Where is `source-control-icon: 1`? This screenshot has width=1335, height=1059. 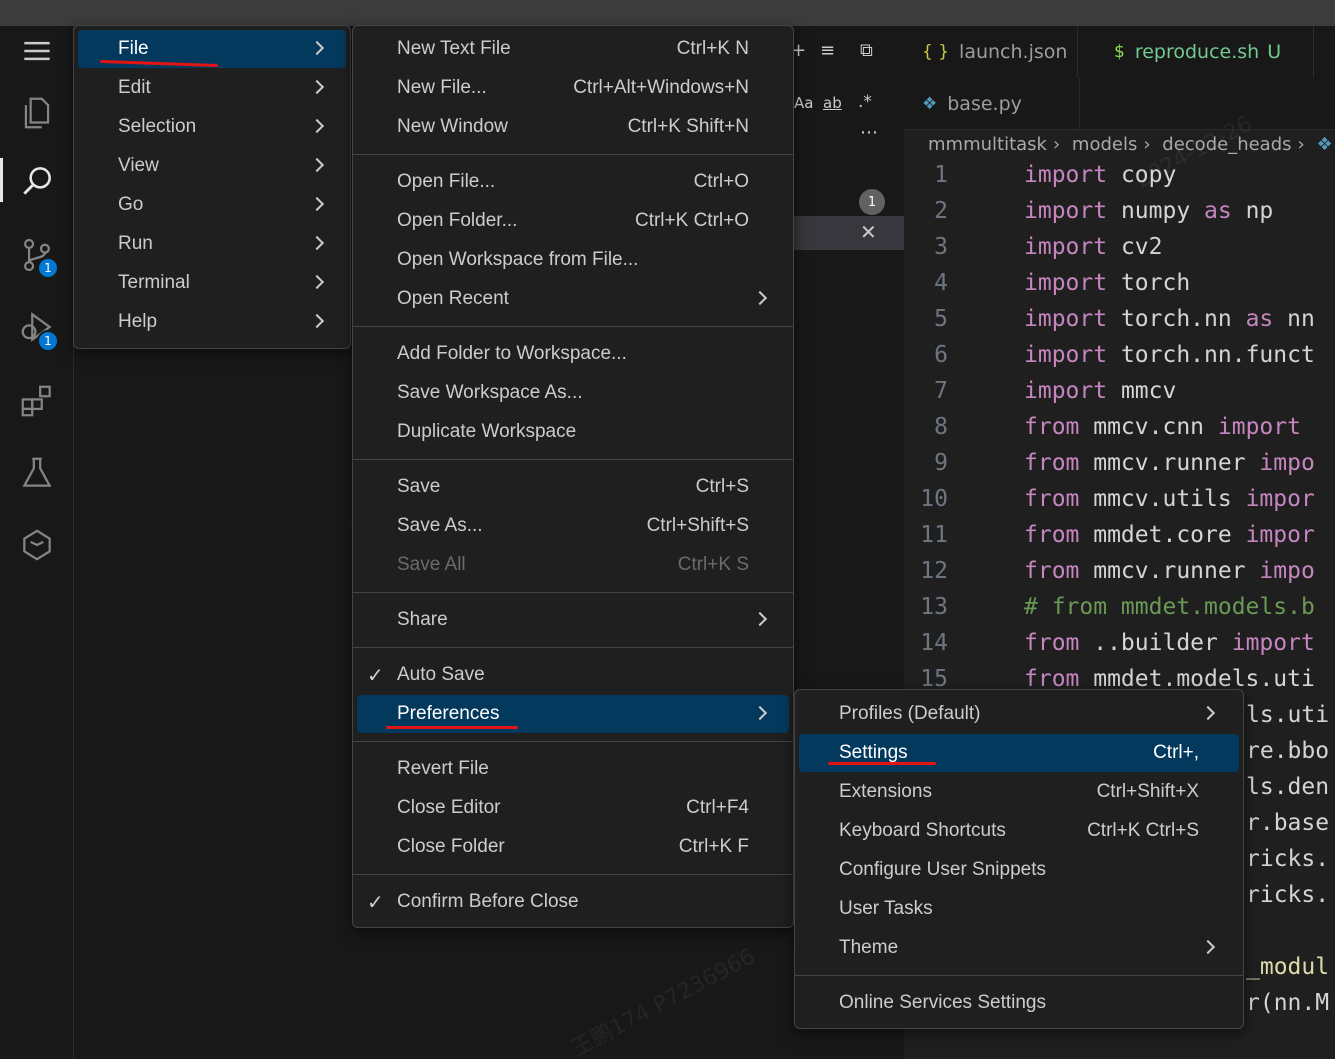
source-control-icon: 1 is located at coordinates (37, 255).